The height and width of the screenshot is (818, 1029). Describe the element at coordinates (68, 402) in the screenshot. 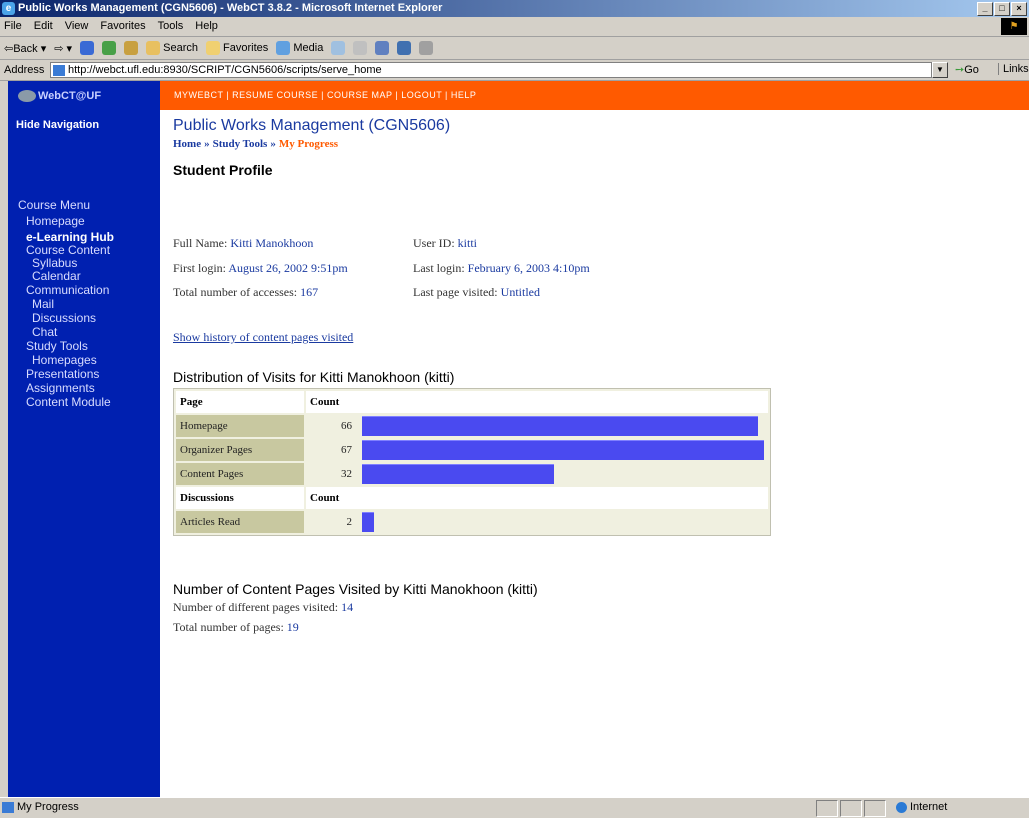

I see `sidebar-item-content-module: Content Module` at that location.